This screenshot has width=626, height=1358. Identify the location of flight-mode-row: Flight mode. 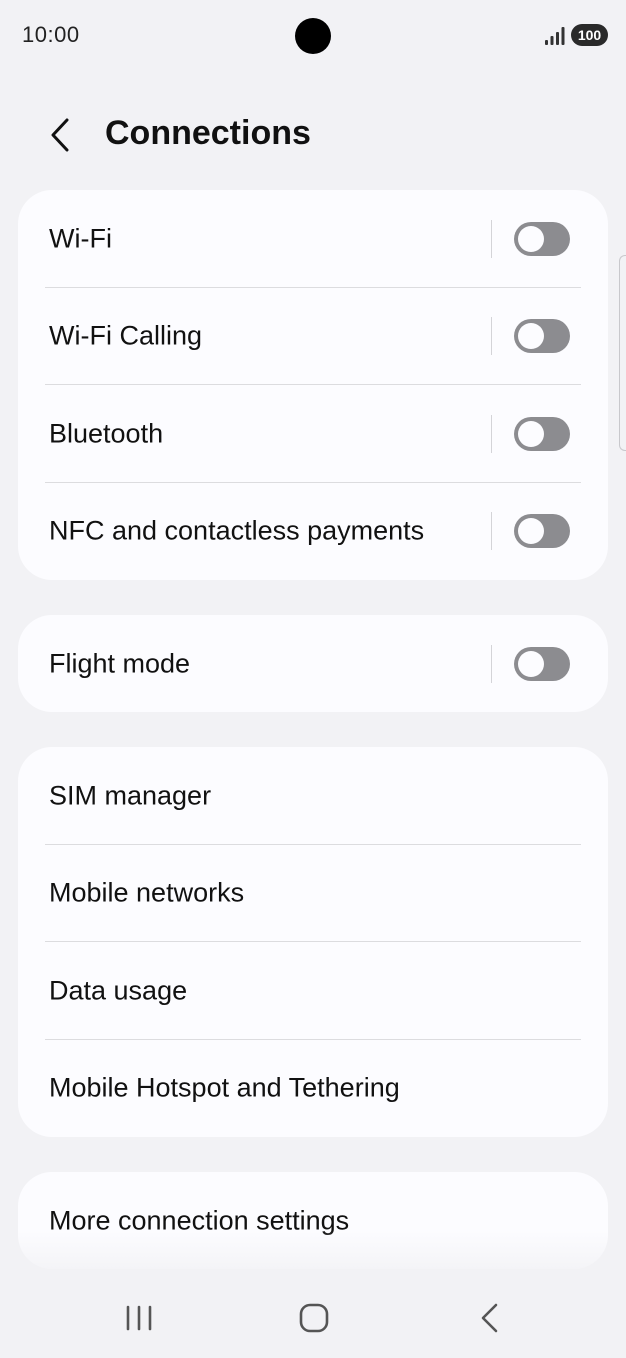
(313, 663).